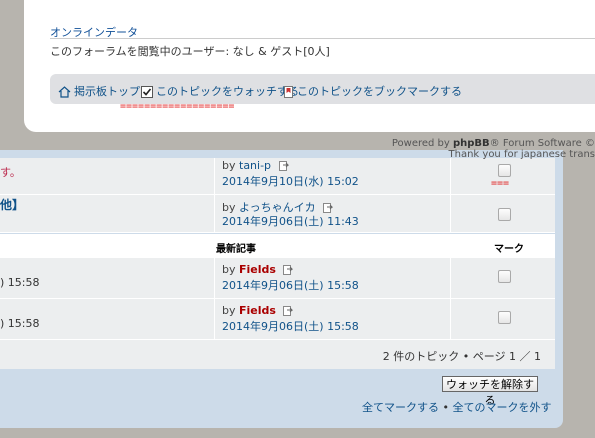 The width and height of the screenshot is (595, 438). I want to click on powered-prefix: Powered by, so click(422, 143).